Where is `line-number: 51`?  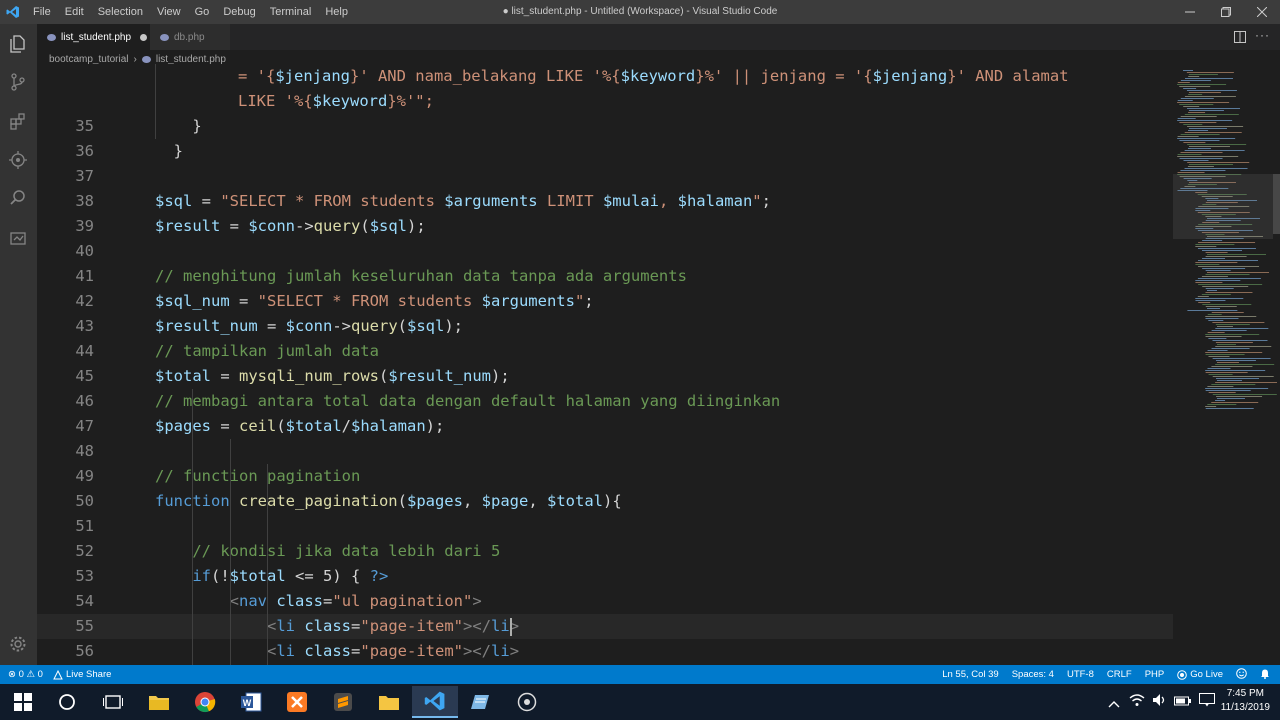
line-number: 51 is located at coordinates (84, 526).